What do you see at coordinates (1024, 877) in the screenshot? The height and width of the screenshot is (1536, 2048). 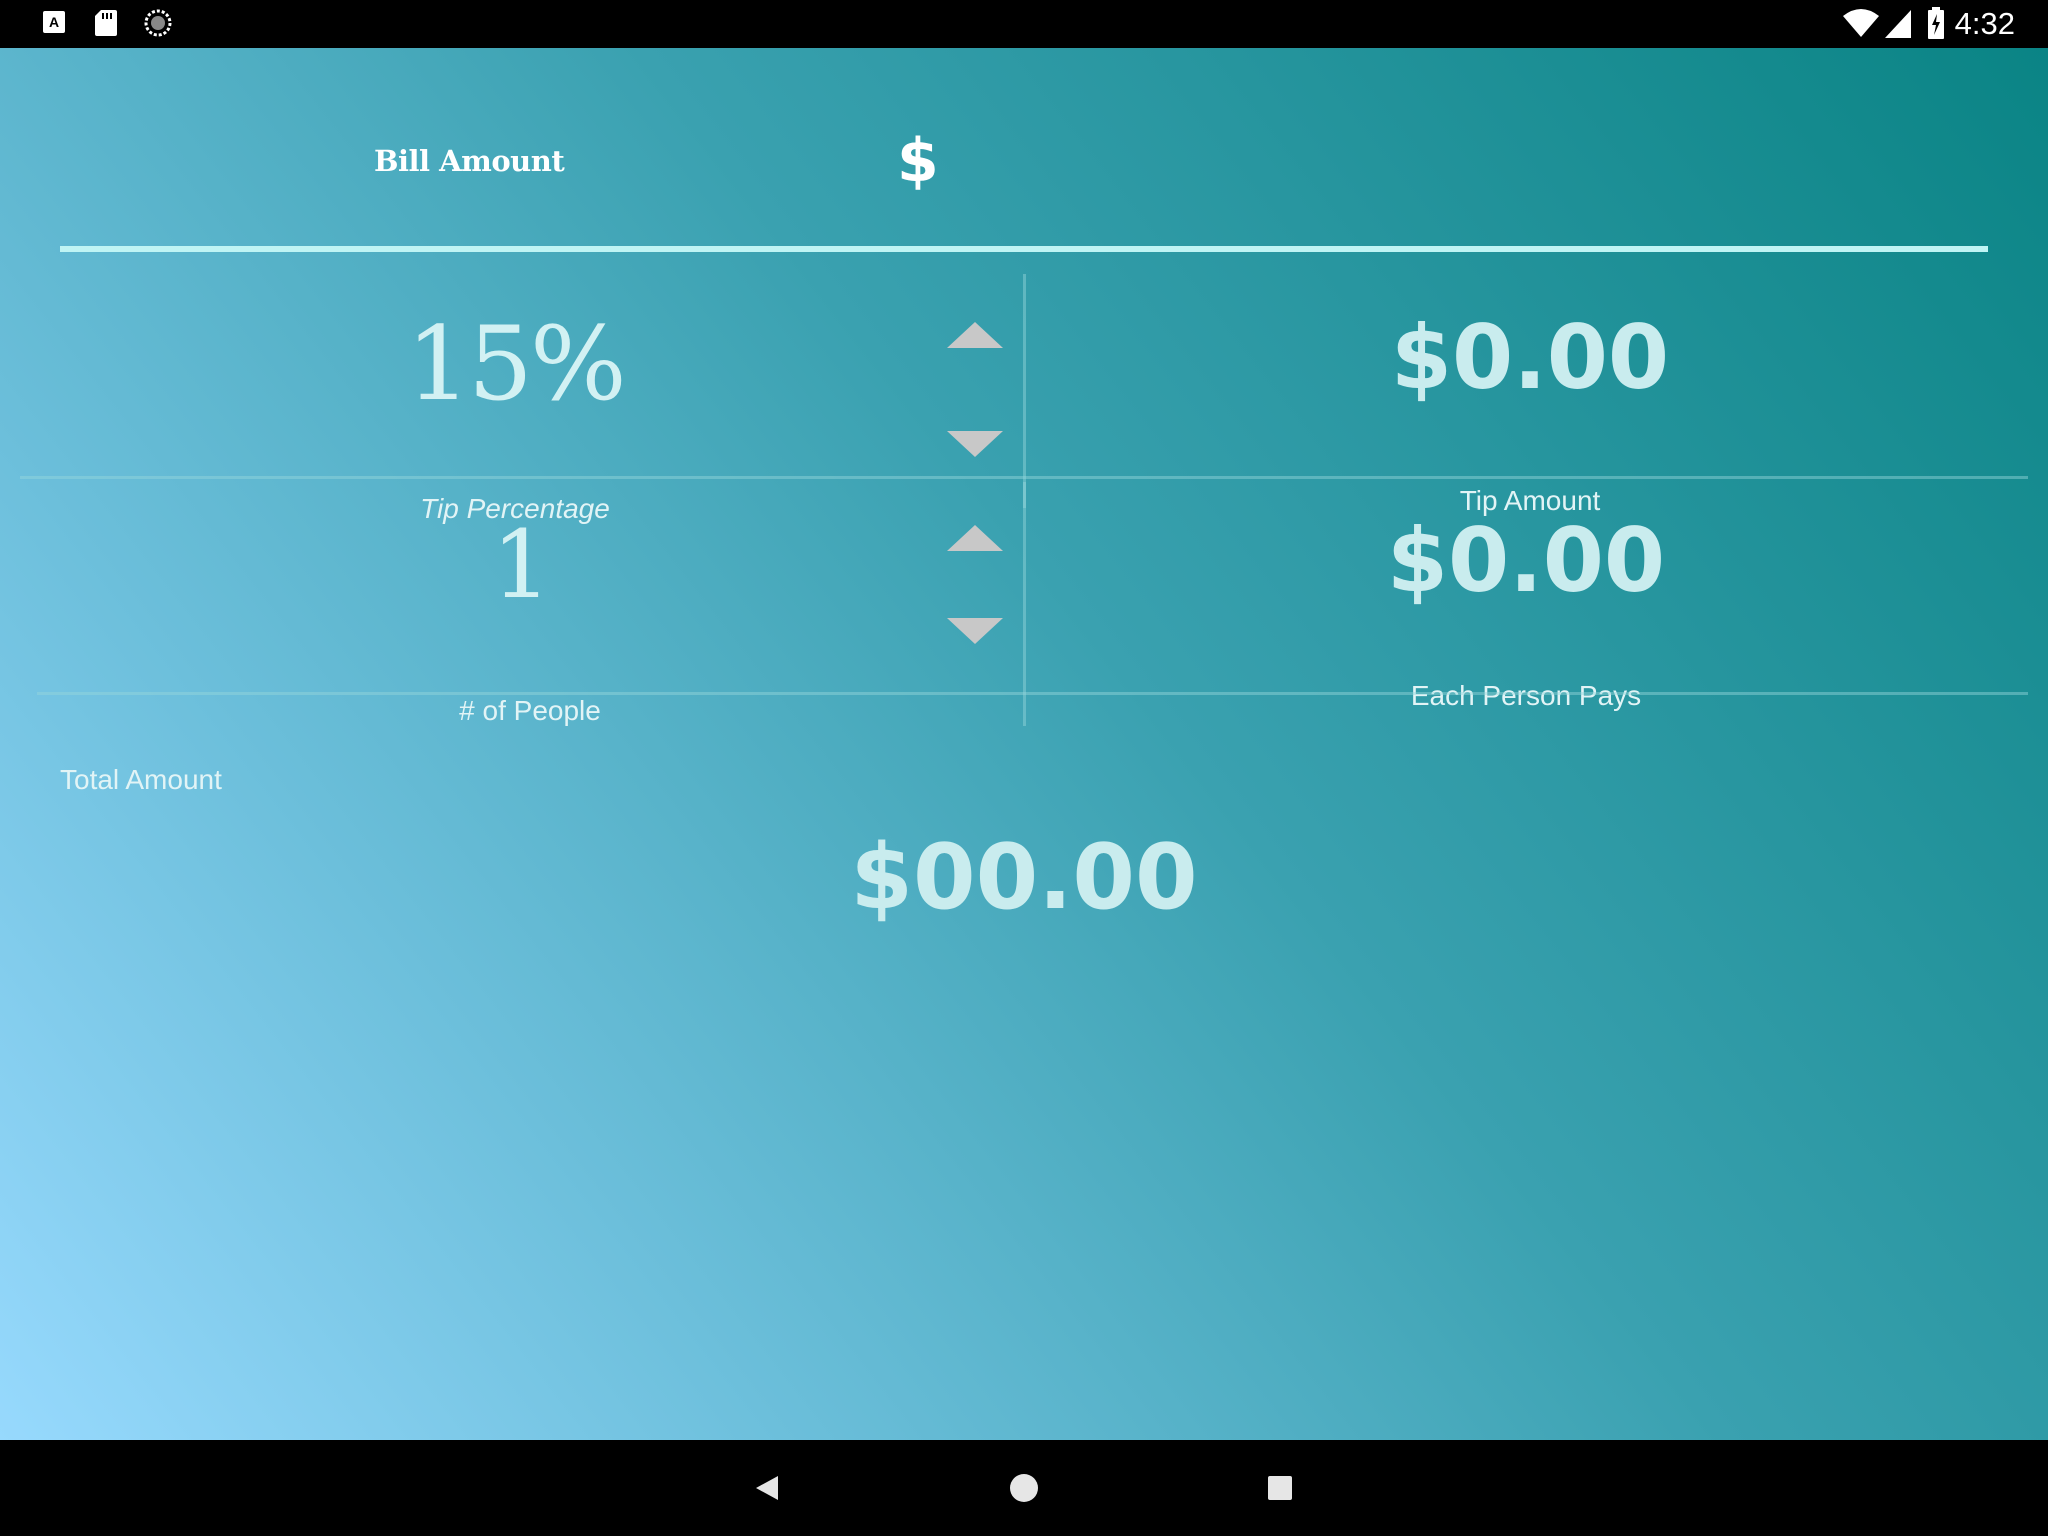 I see `total-amount-value: $00.00` at bounding box center [1024, 877].